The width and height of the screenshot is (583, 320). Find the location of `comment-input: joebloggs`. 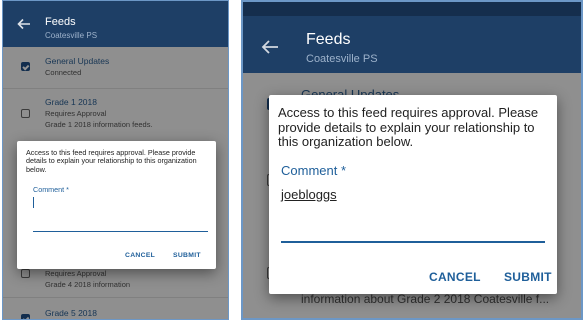

comment-input: joebloggs is located at coordinates (309, 194).